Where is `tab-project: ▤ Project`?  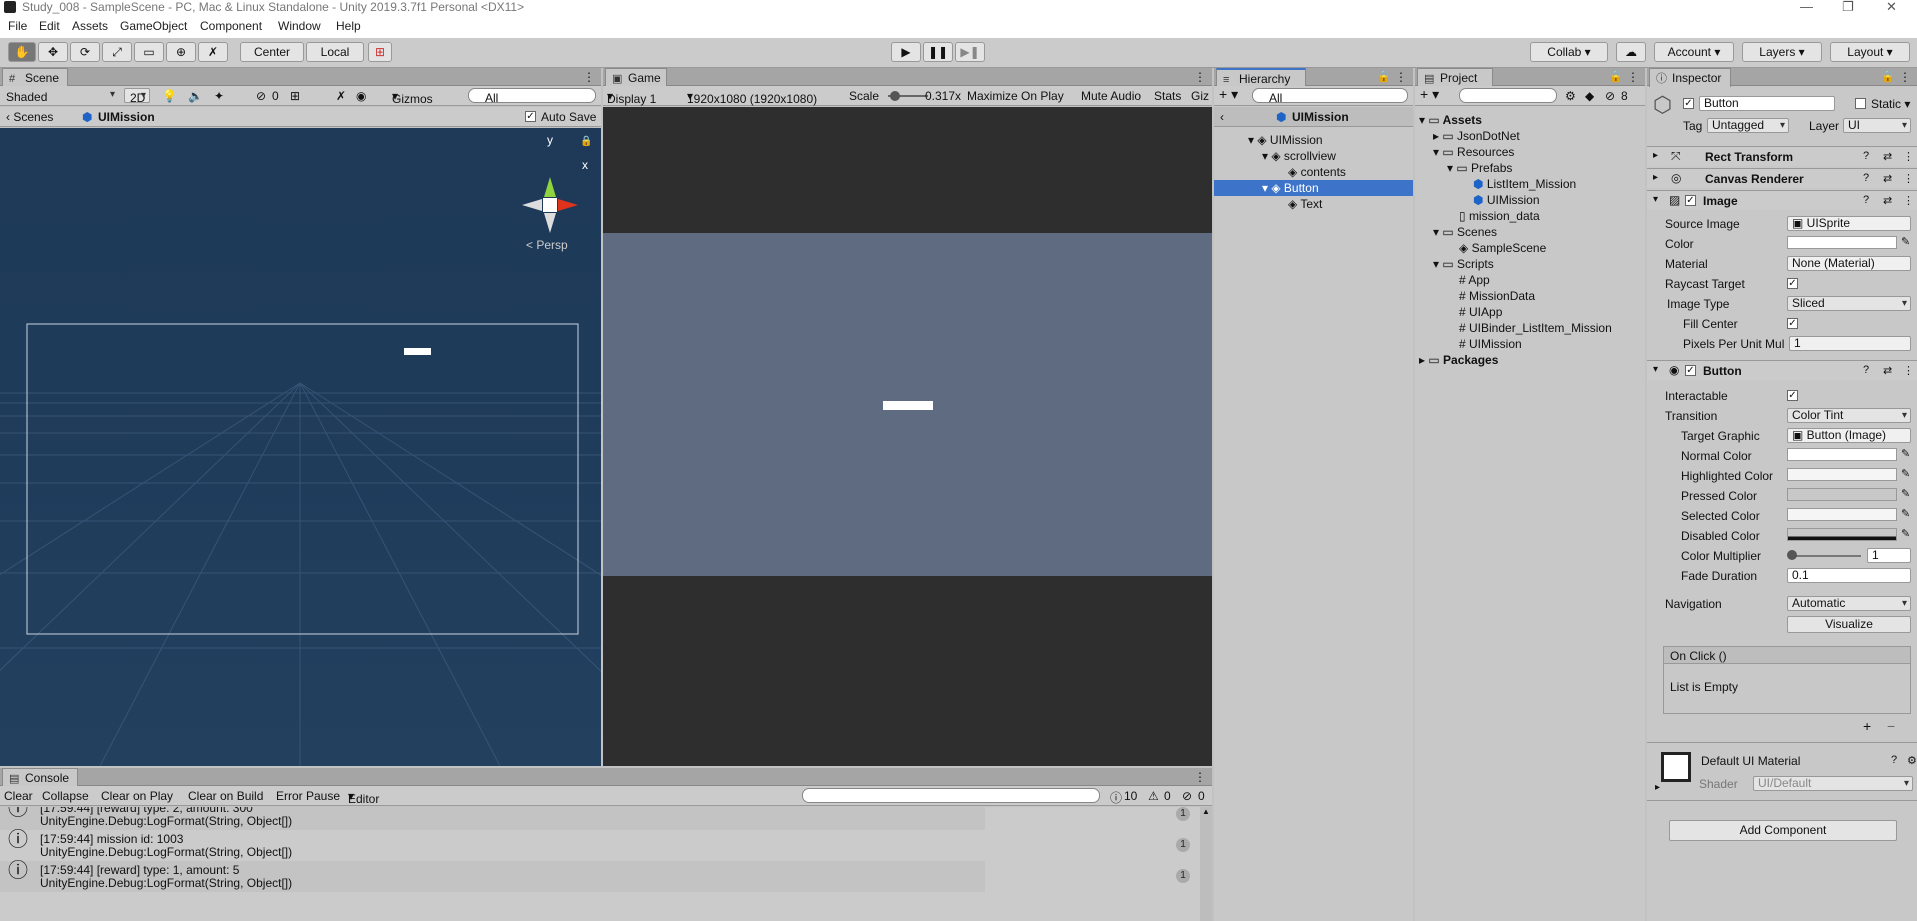
tab-project: ▤ Project is located at coordinates (1455, 77).